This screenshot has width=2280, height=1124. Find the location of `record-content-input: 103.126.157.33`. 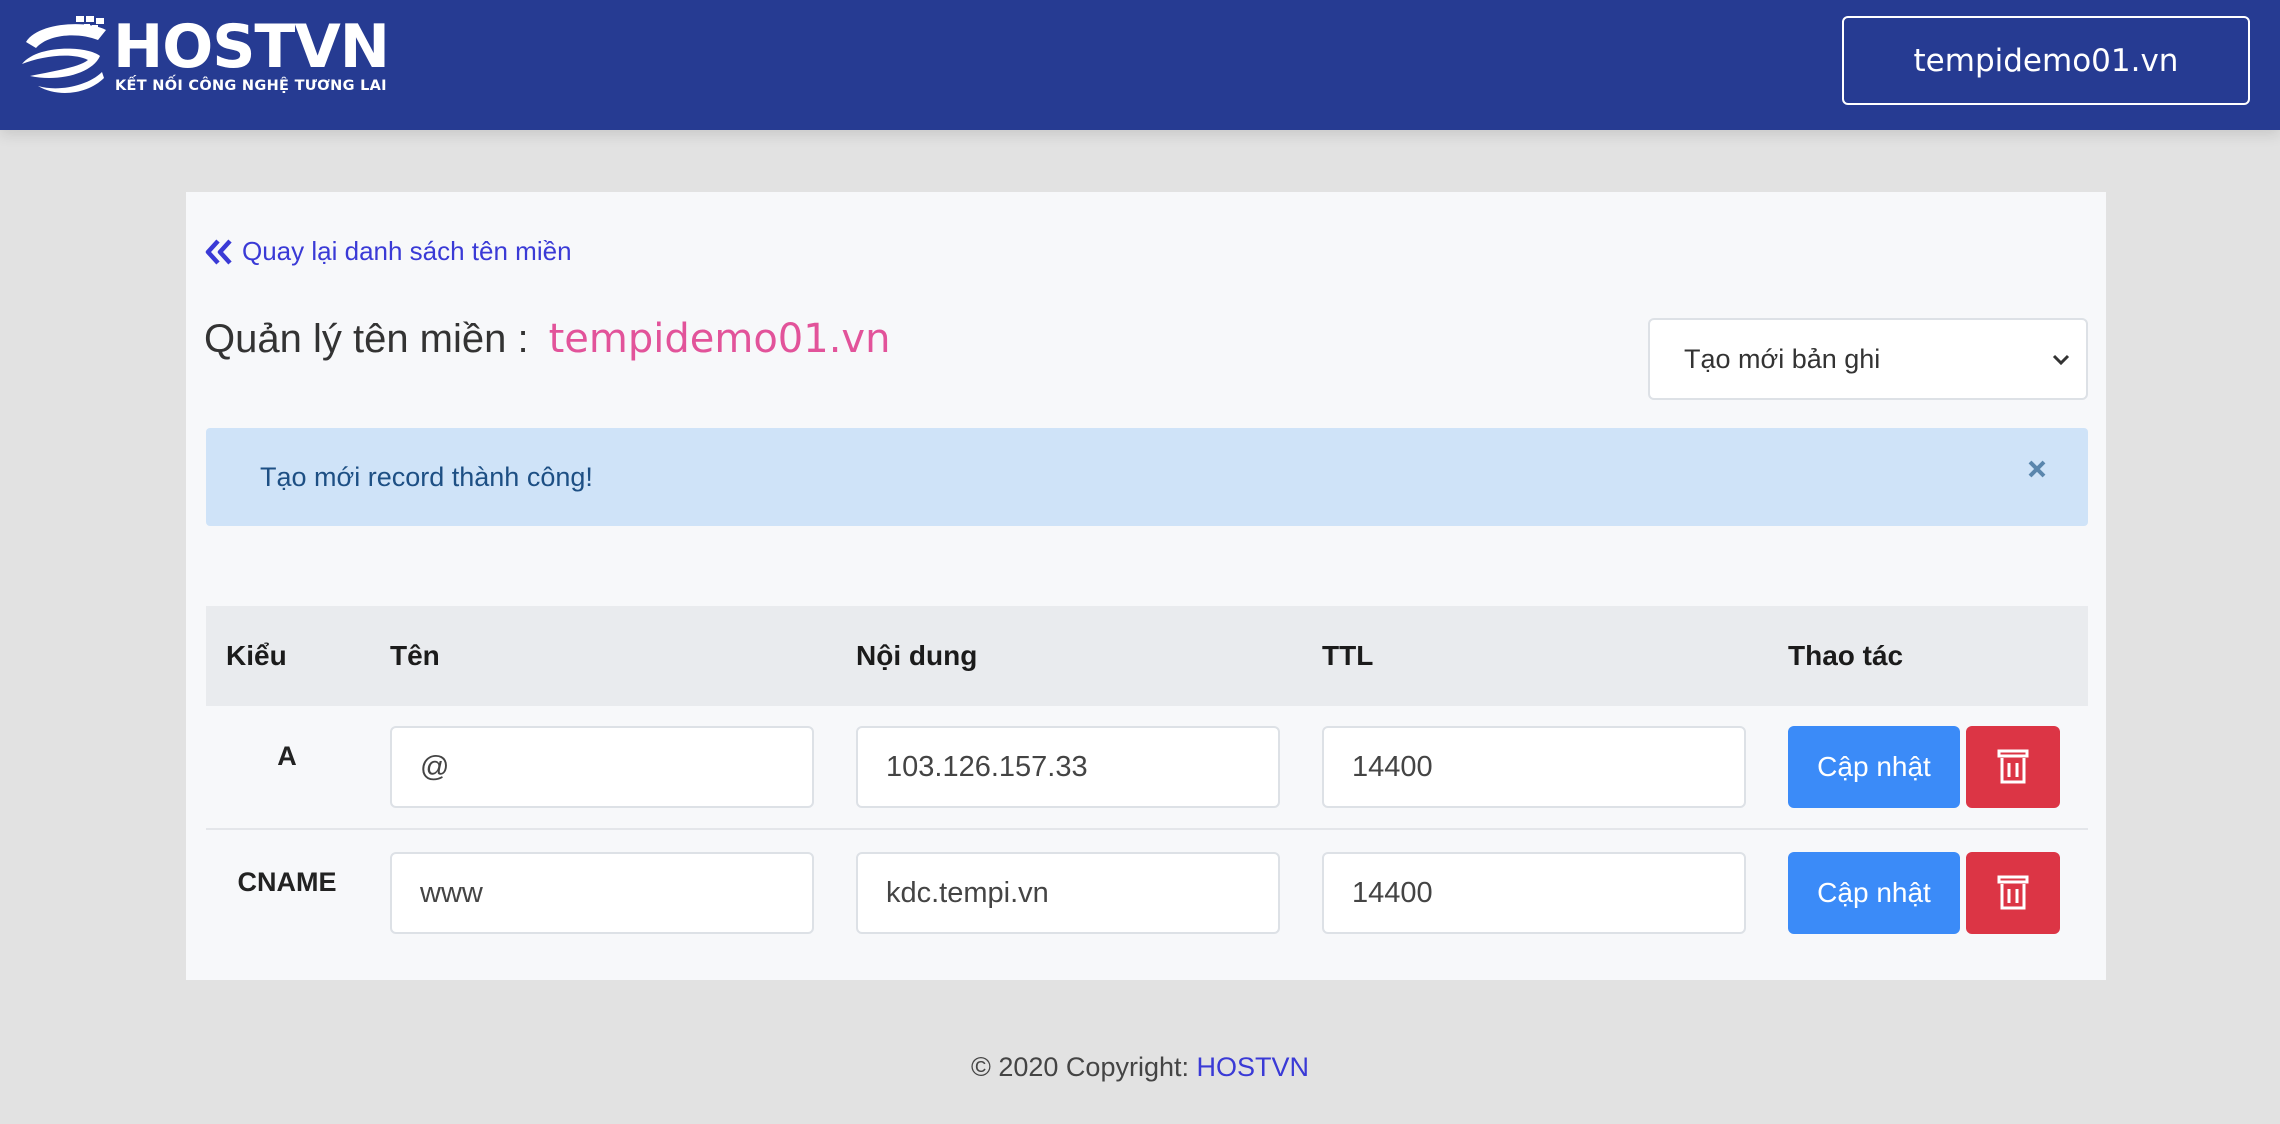

record-content-input: 103.126.157.33 is located at coordinates (1068, 767).